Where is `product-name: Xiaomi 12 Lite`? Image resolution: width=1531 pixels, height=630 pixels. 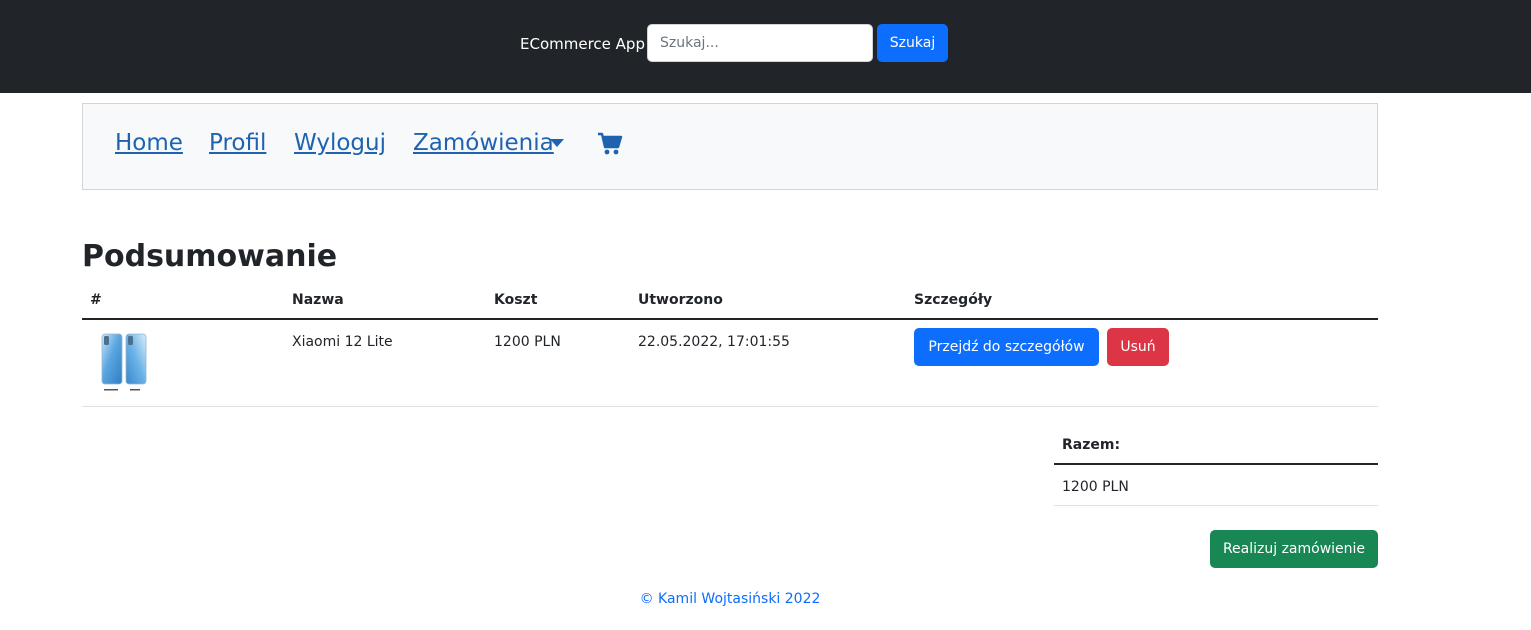
product-name: Xiaomi 12 Lite is located at coordinates (342, 342).